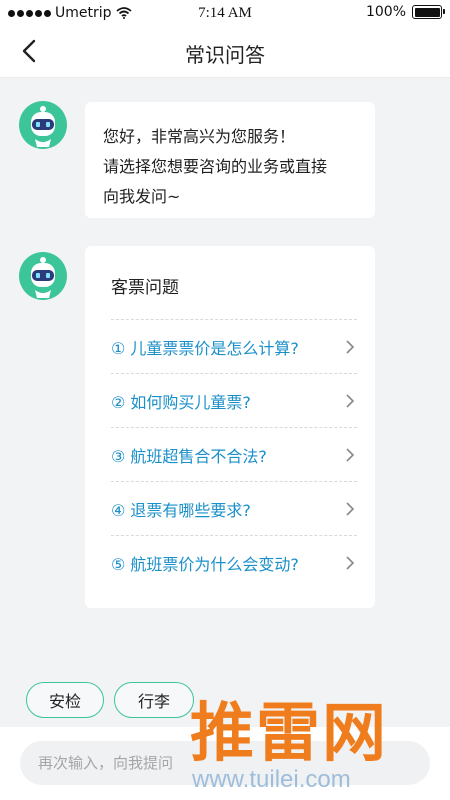 The height and width of the screenshot is (800, 450). What do you see at coordinates (154, 700) in the screenshot?
I see `chip-baggage: 行李` at bounding box center [154, 700].